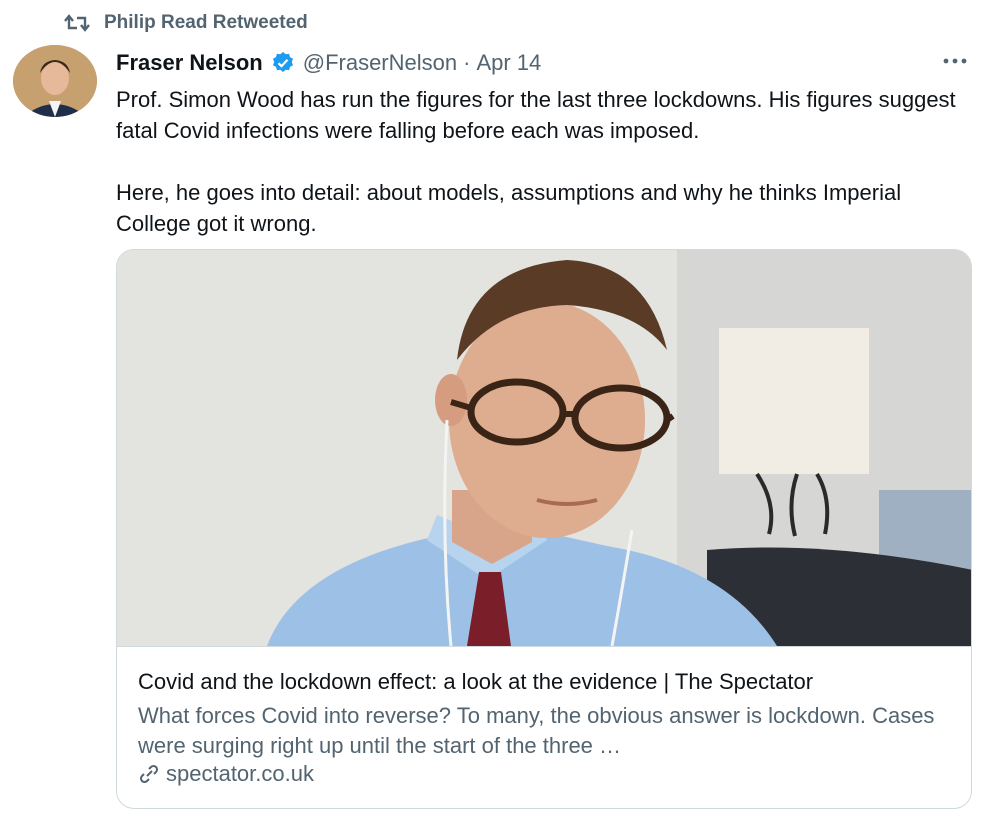 This screenshot has height=820, width=1000. Describe the element at coordinates (77, 23) in the screenshot. I see `retweet-icon` at that location.